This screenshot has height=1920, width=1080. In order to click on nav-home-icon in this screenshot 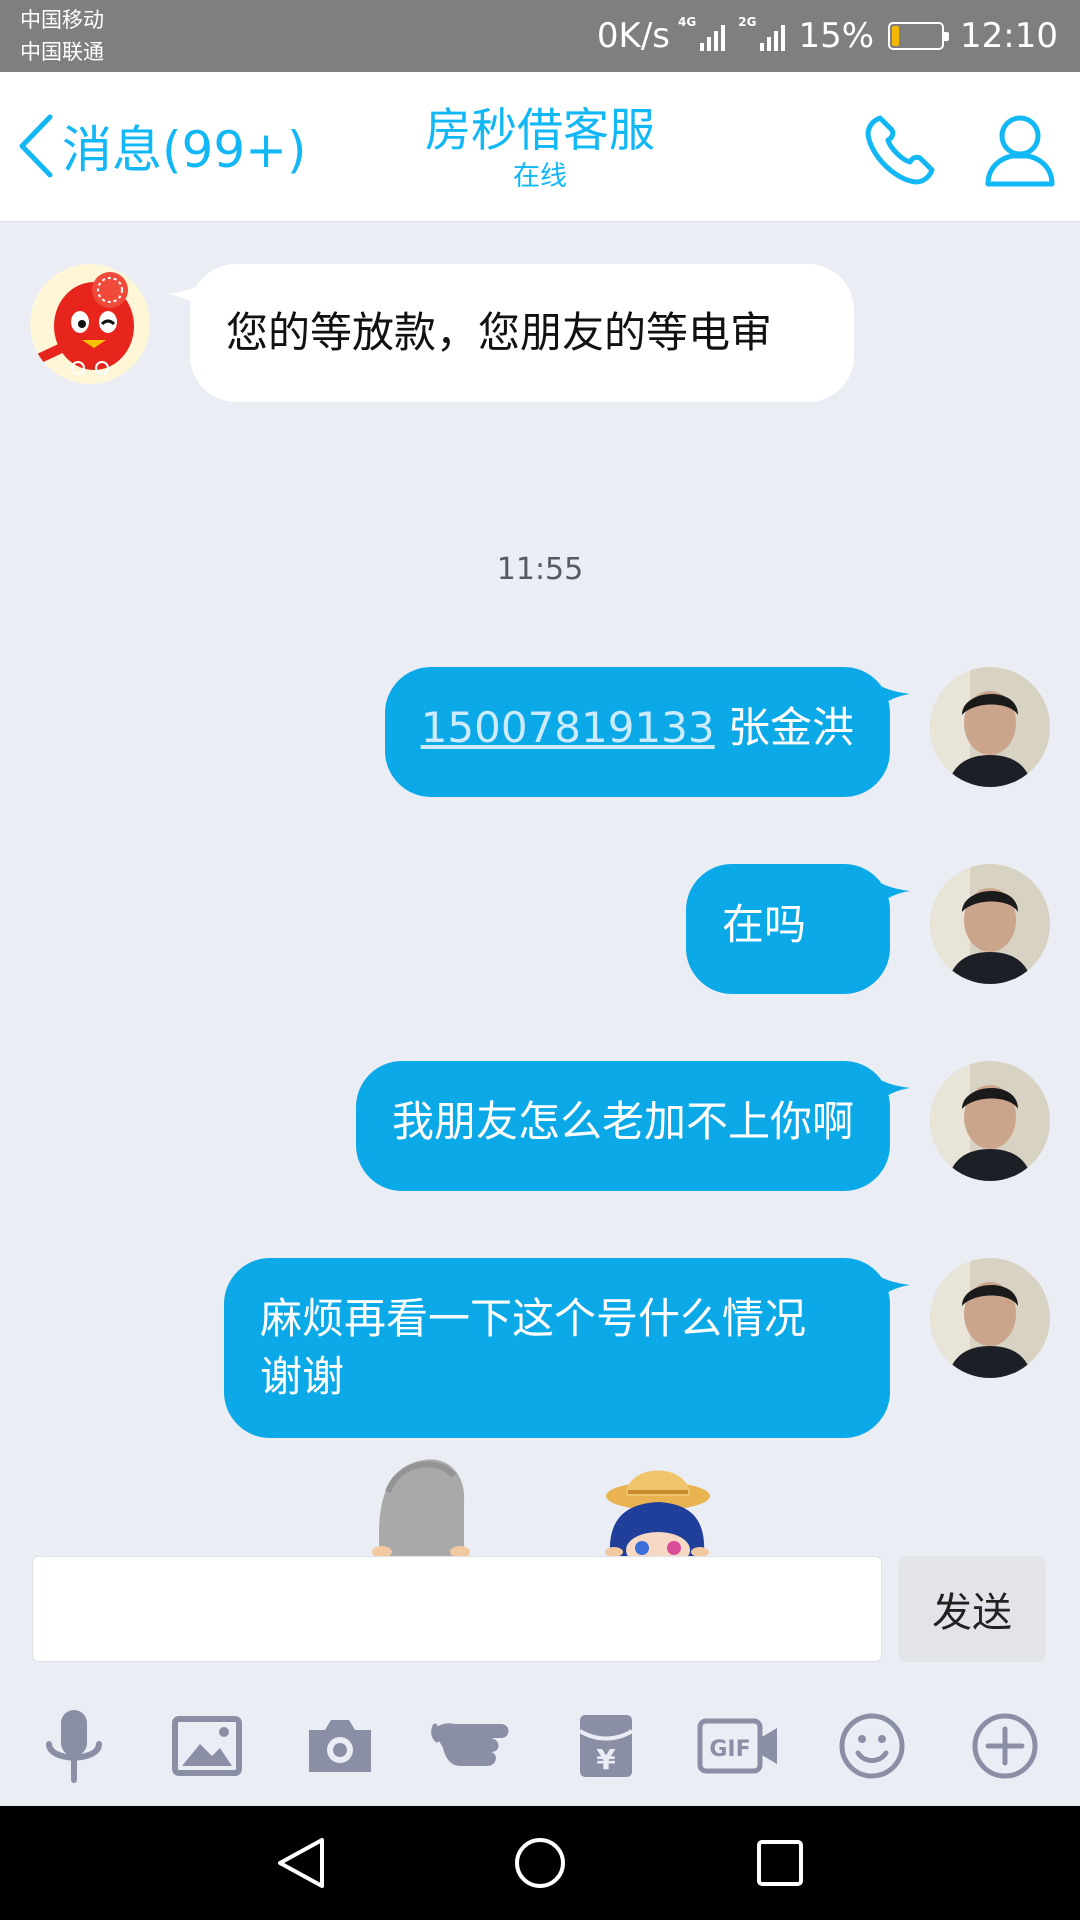, I will do `click(540, 1863)`.